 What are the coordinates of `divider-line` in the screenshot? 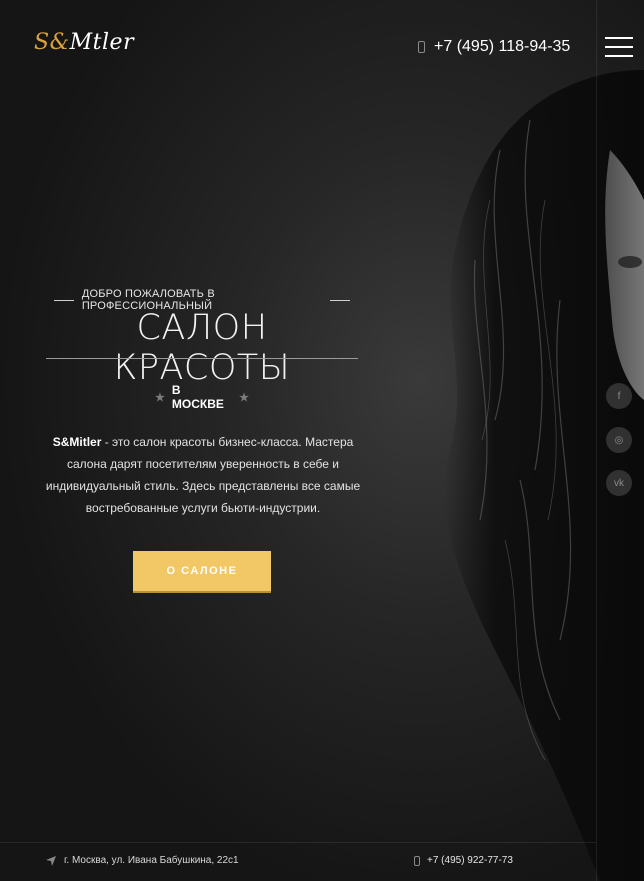 It's located at (596, 440).